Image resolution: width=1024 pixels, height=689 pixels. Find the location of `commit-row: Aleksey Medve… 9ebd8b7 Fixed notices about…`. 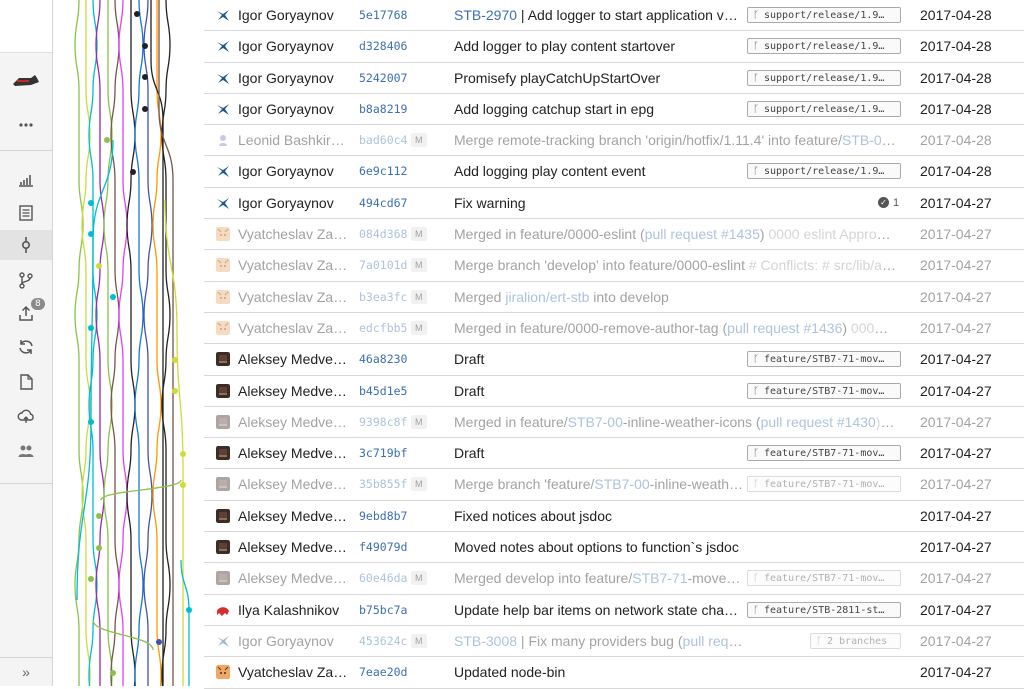

commit-row: Aleksey Medve… 9ebd8b7 Fixed notices about… is located at coordinates (614, 517).